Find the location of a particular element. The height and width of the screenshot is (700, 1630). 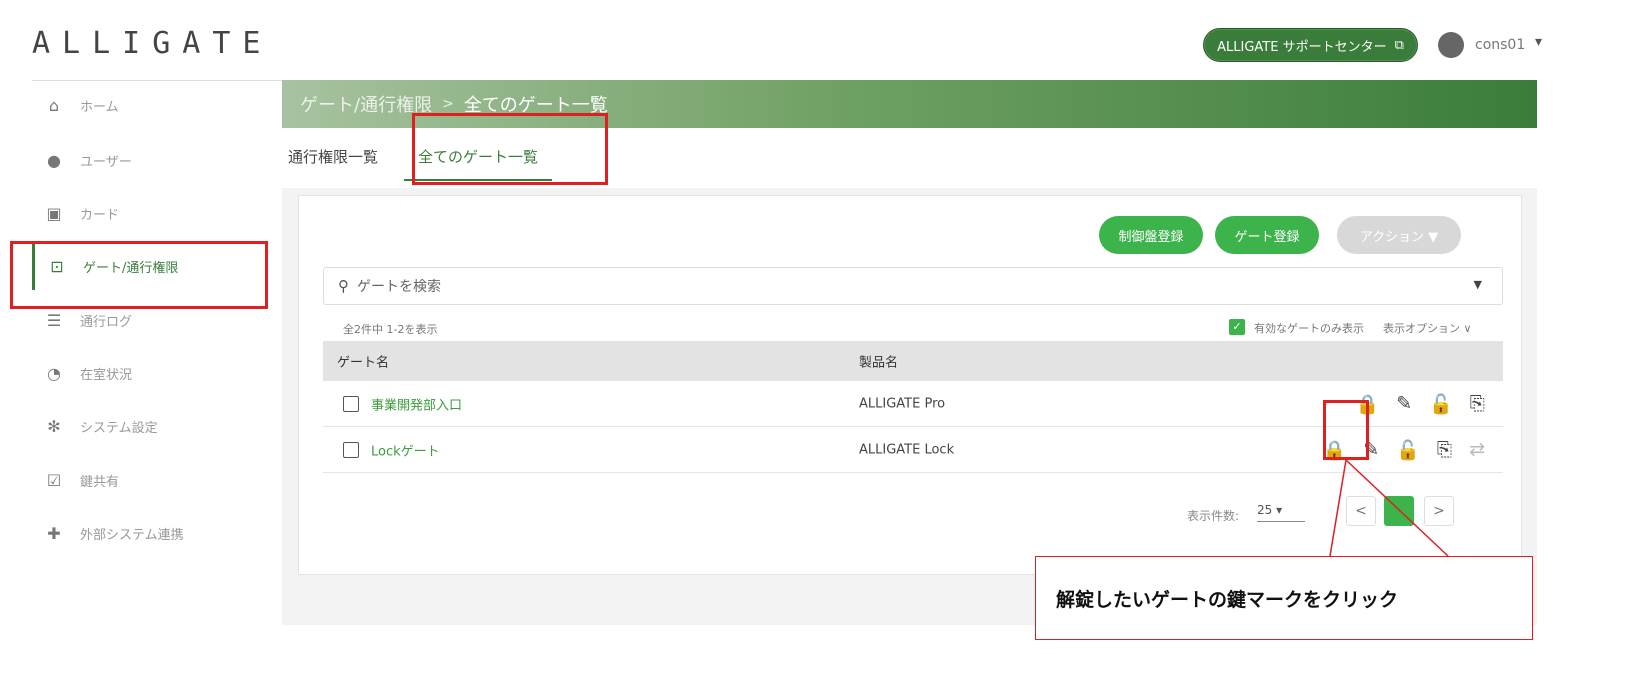

checkbox-icon: ☑ is located at coordinates (54, 480).